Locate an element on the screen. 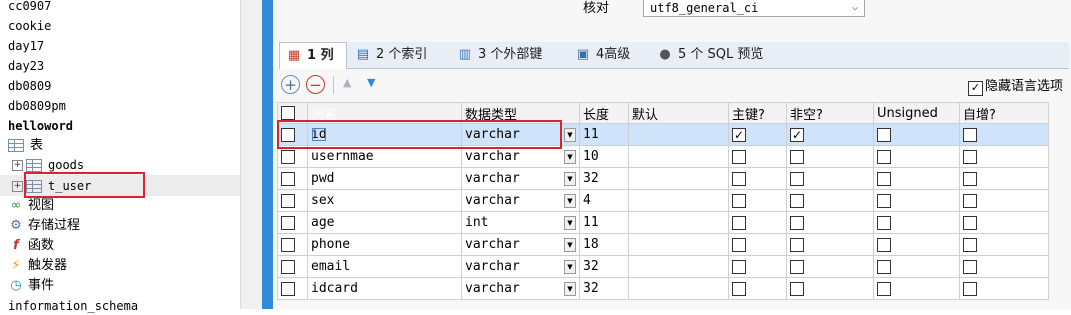 The width and height of the screenshot is (1071, 315). tree-db-helloword: helloword is located at coordinates (40, 126).